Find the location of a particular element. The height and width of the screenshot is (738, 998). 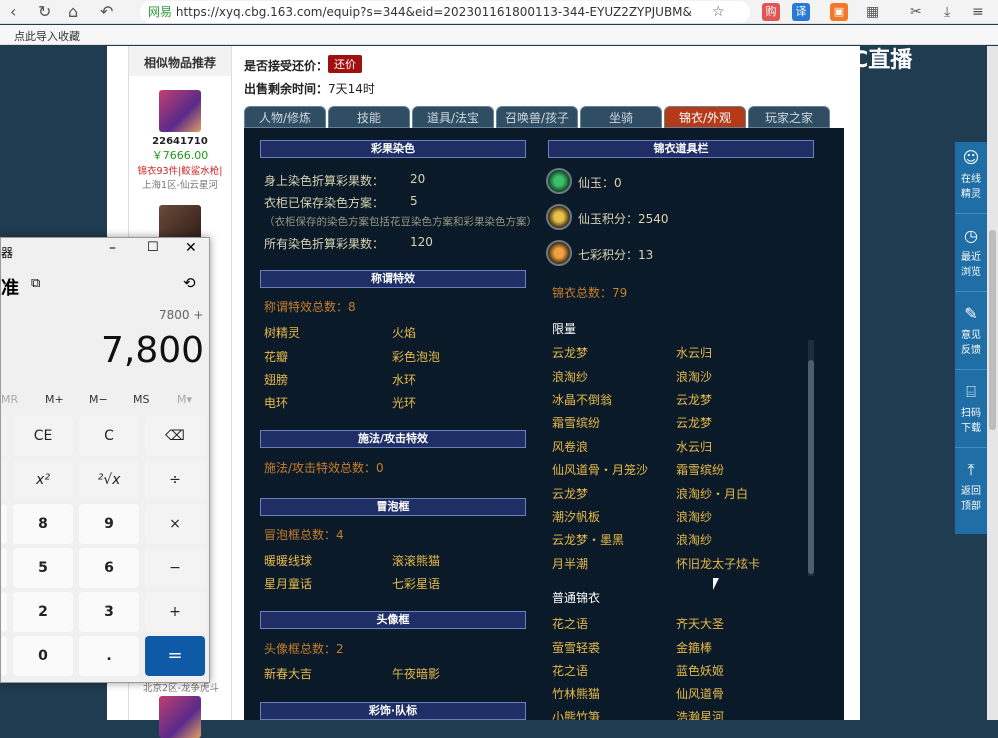

equals-button: = is located at coordinates (175, 656).